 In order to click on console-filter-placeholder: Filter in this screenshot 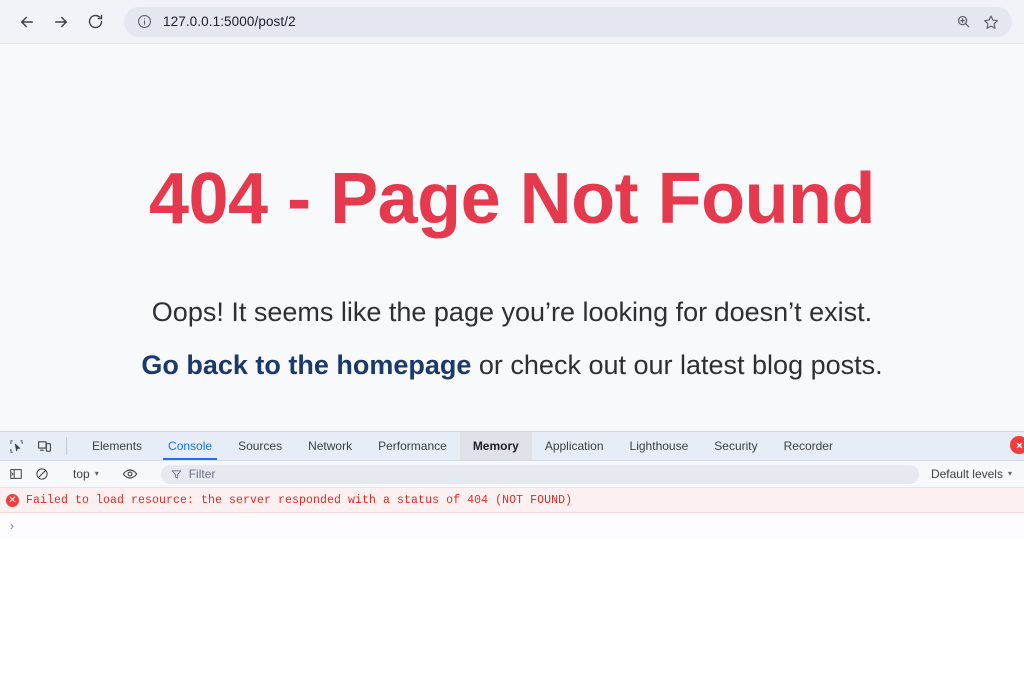, I will do `click(202, 474)`.